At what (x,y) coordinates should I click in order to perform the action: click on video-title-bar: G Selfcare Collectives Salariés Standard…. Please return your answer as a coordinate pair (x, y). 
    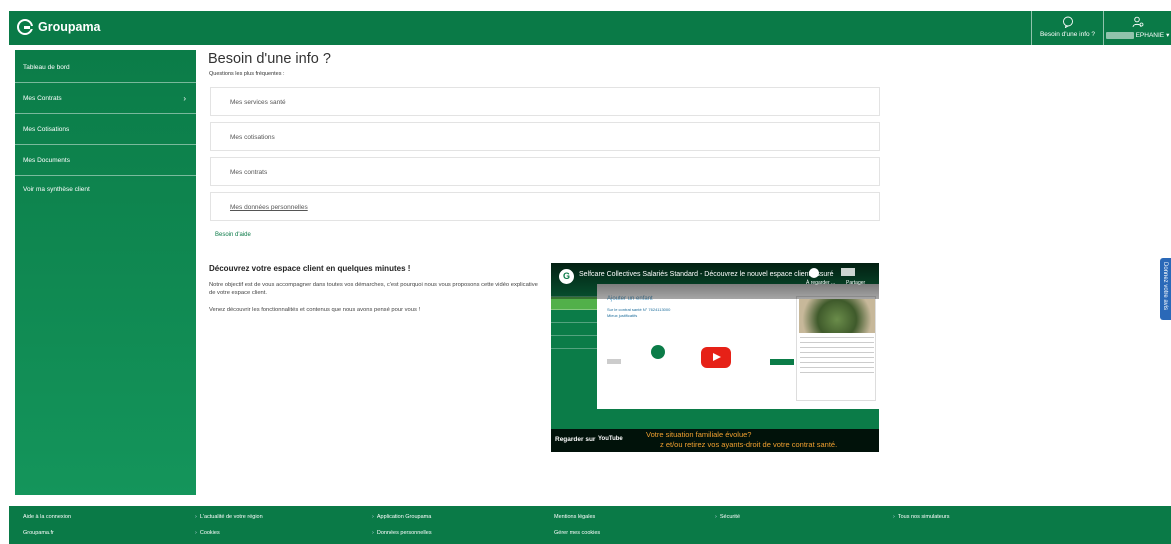
    Looking at the image, I should click on (715, 281).